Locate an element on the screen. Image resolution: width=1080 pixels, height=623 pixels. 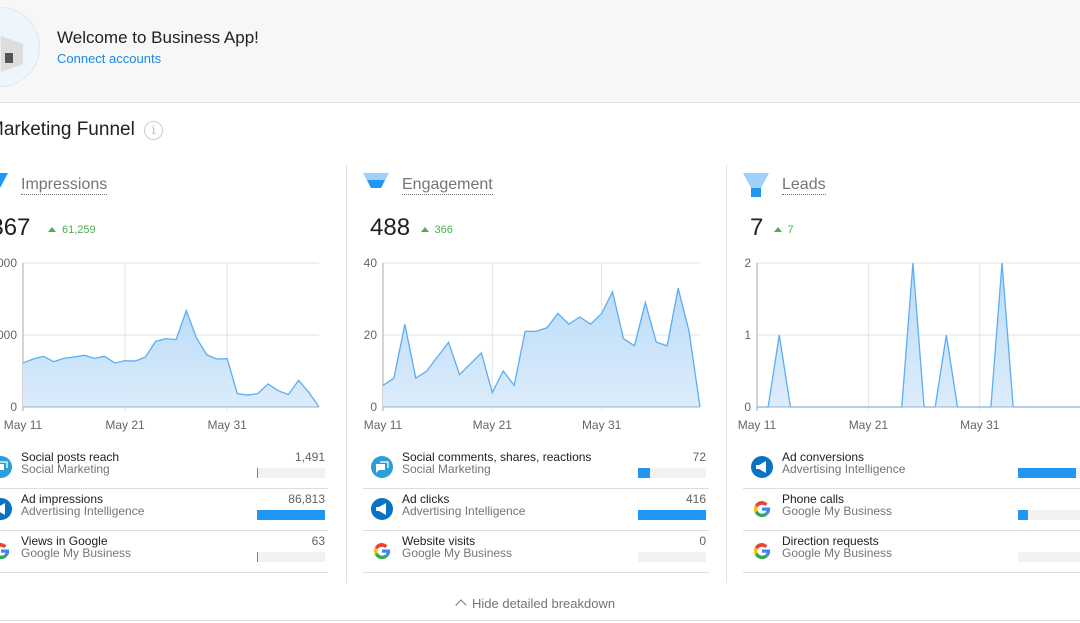
stage-chart: 0 20 40 May 11 May 21 May 31 is located at coordinates (532, 344).